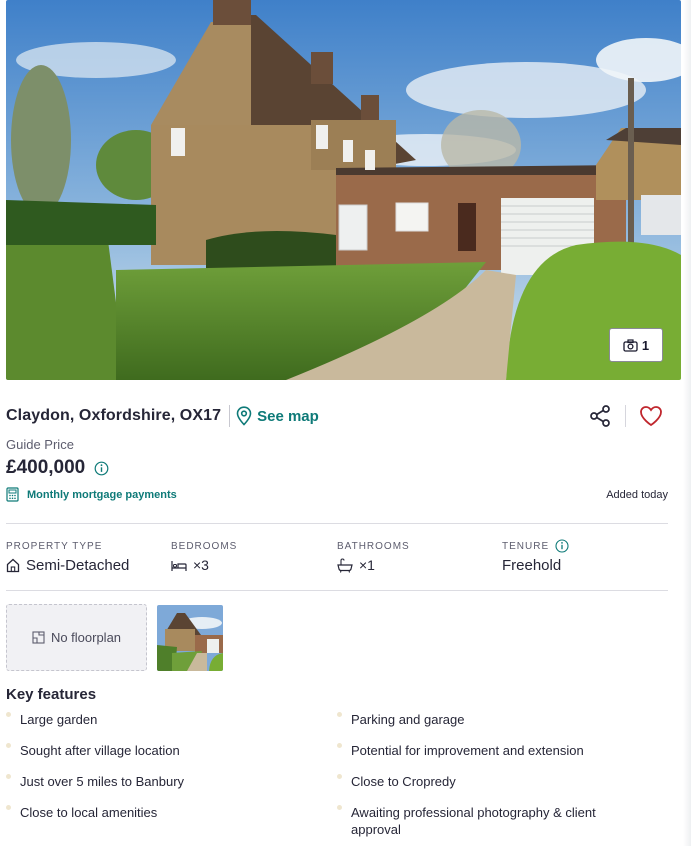  Describe the element at coordinates (687, 423) in the screenshot. I see `page-edge` at that location.